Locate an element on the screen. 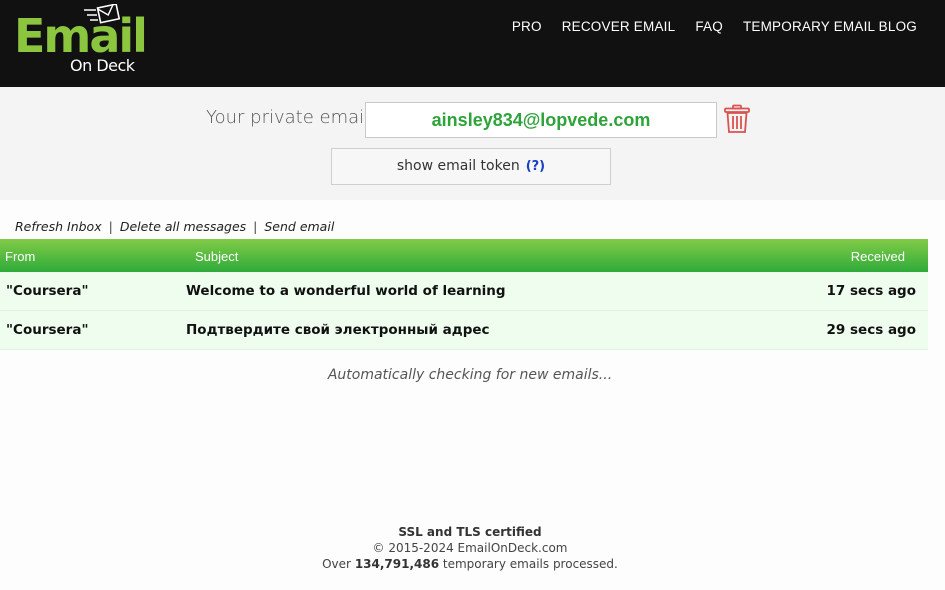  row-received: 17 secs ago is located at coordinates (871, 291).